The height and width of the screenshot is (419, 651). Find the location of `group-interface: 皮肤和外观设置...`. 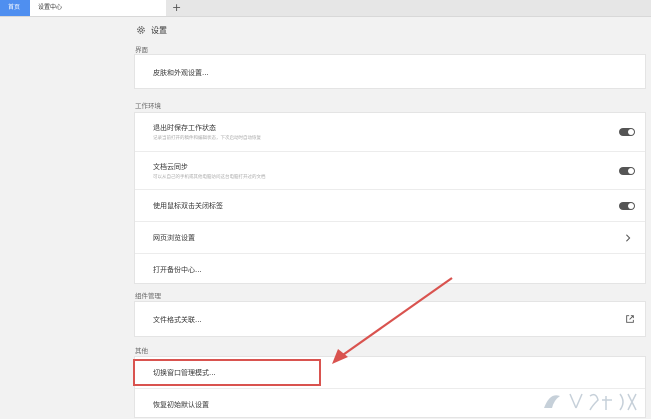

group-interface: 皮肤和外观设置... is located at coordinates (390, 71).